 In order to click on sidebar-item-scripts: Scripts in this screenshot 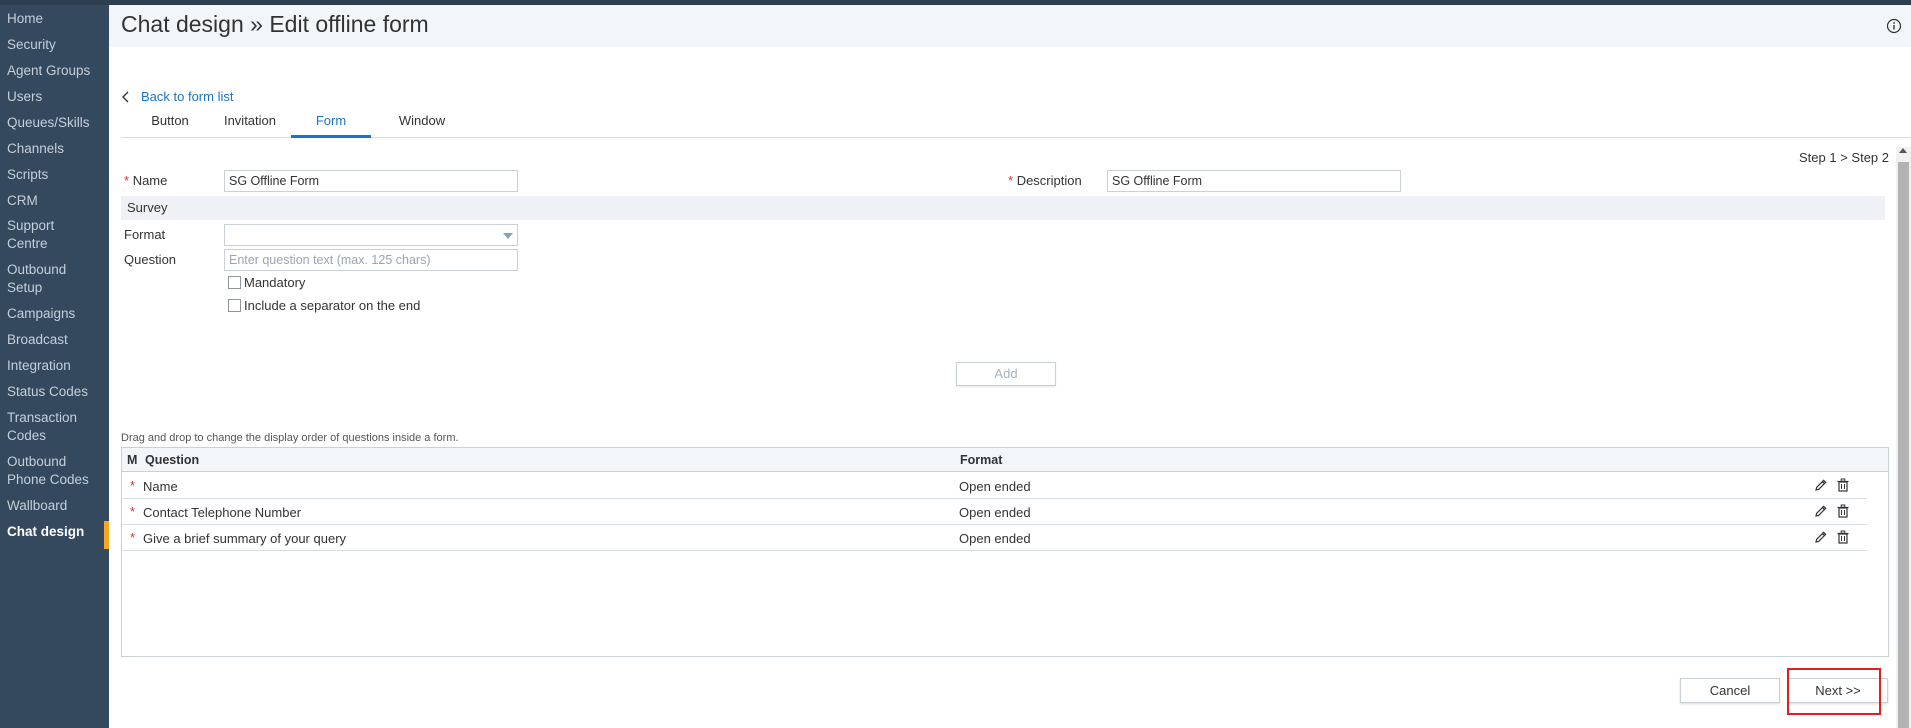, I will do `click(57, 175)`.